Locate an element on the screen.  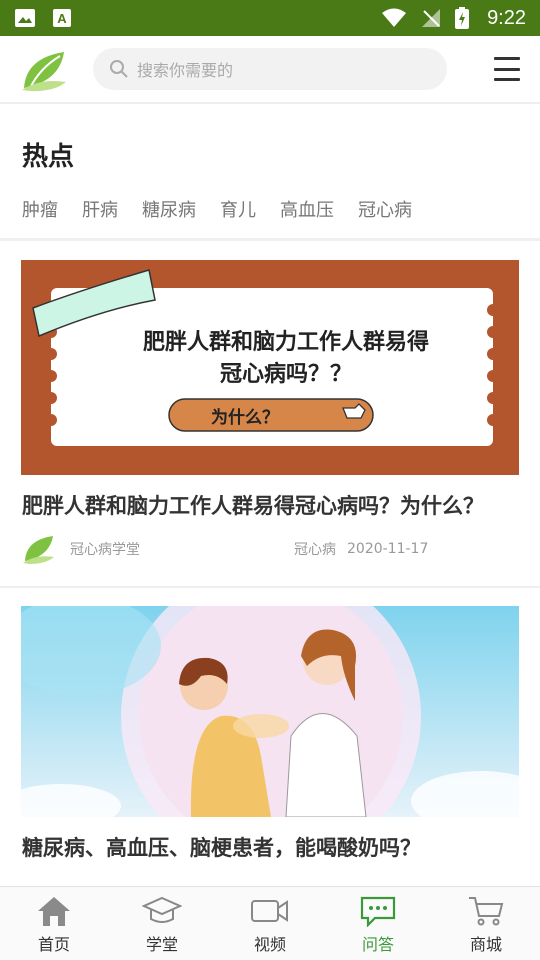
app-notification-icon: A is located at coordinates (62, 18).